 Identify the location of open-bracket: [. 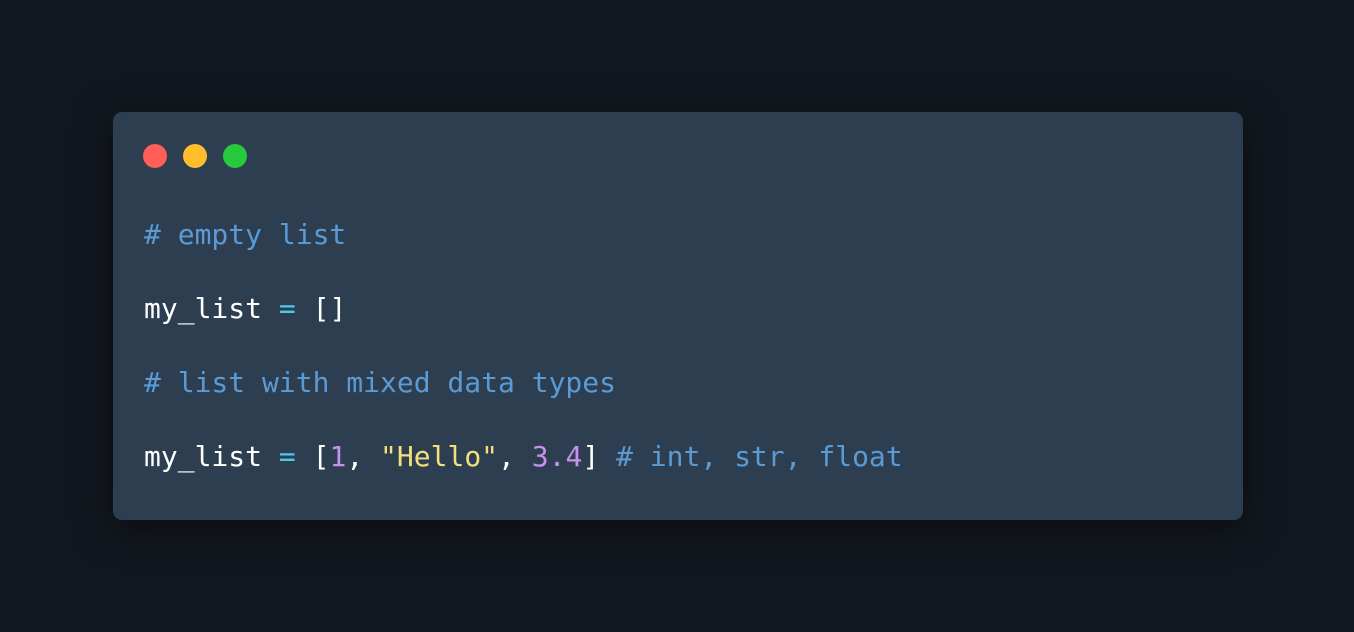
(321, 456).